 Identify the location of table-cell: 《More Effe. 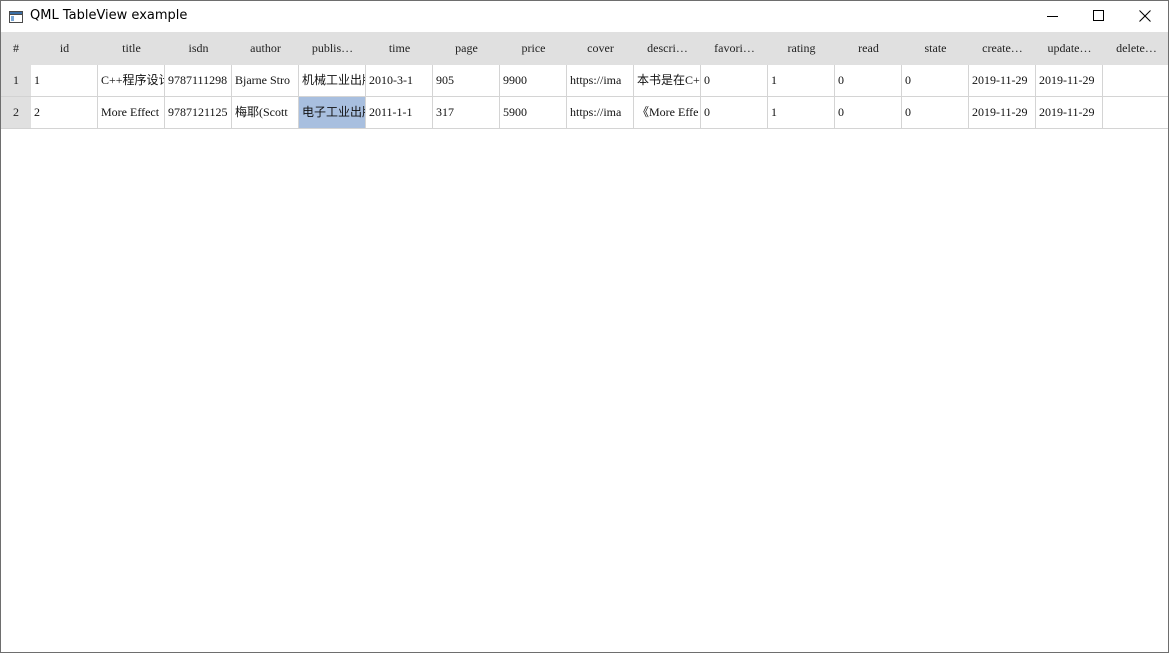
(667, 113).